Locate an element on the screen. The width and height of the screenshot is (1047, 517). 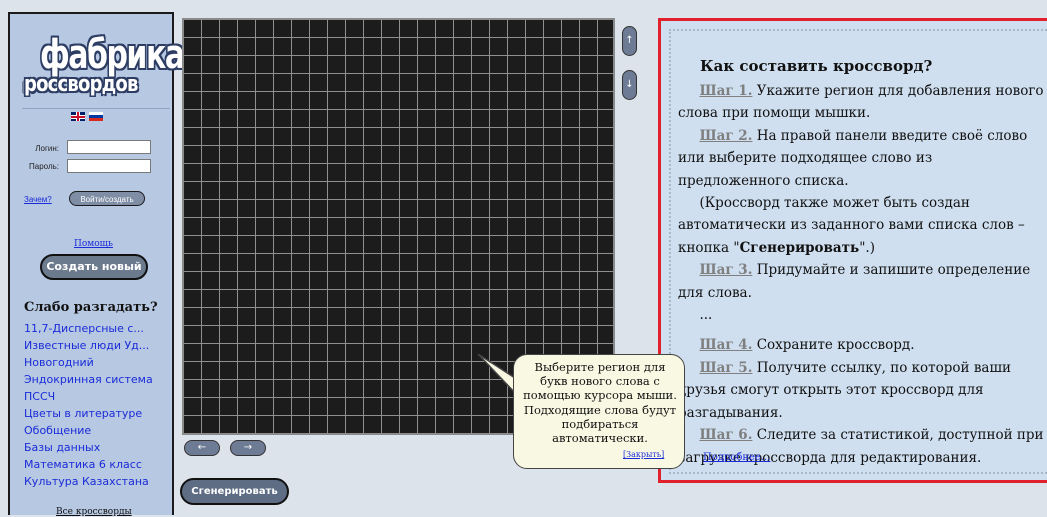
list-item: Математика 6 класс is located at coordinates (88, 464).